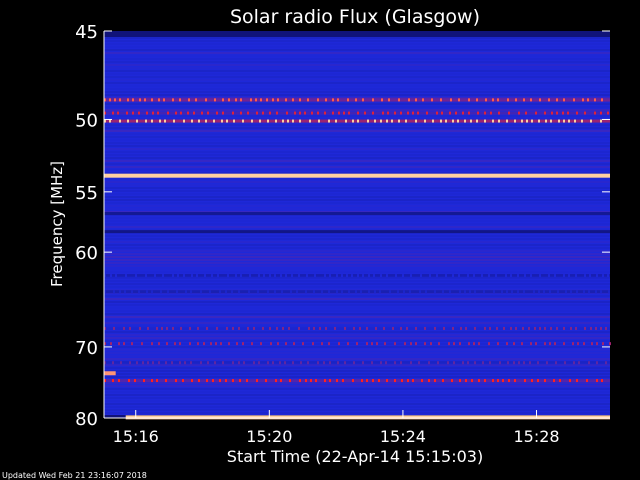 This screenshot has width=640, height=480. I want to click on burst, so click(110, 373).